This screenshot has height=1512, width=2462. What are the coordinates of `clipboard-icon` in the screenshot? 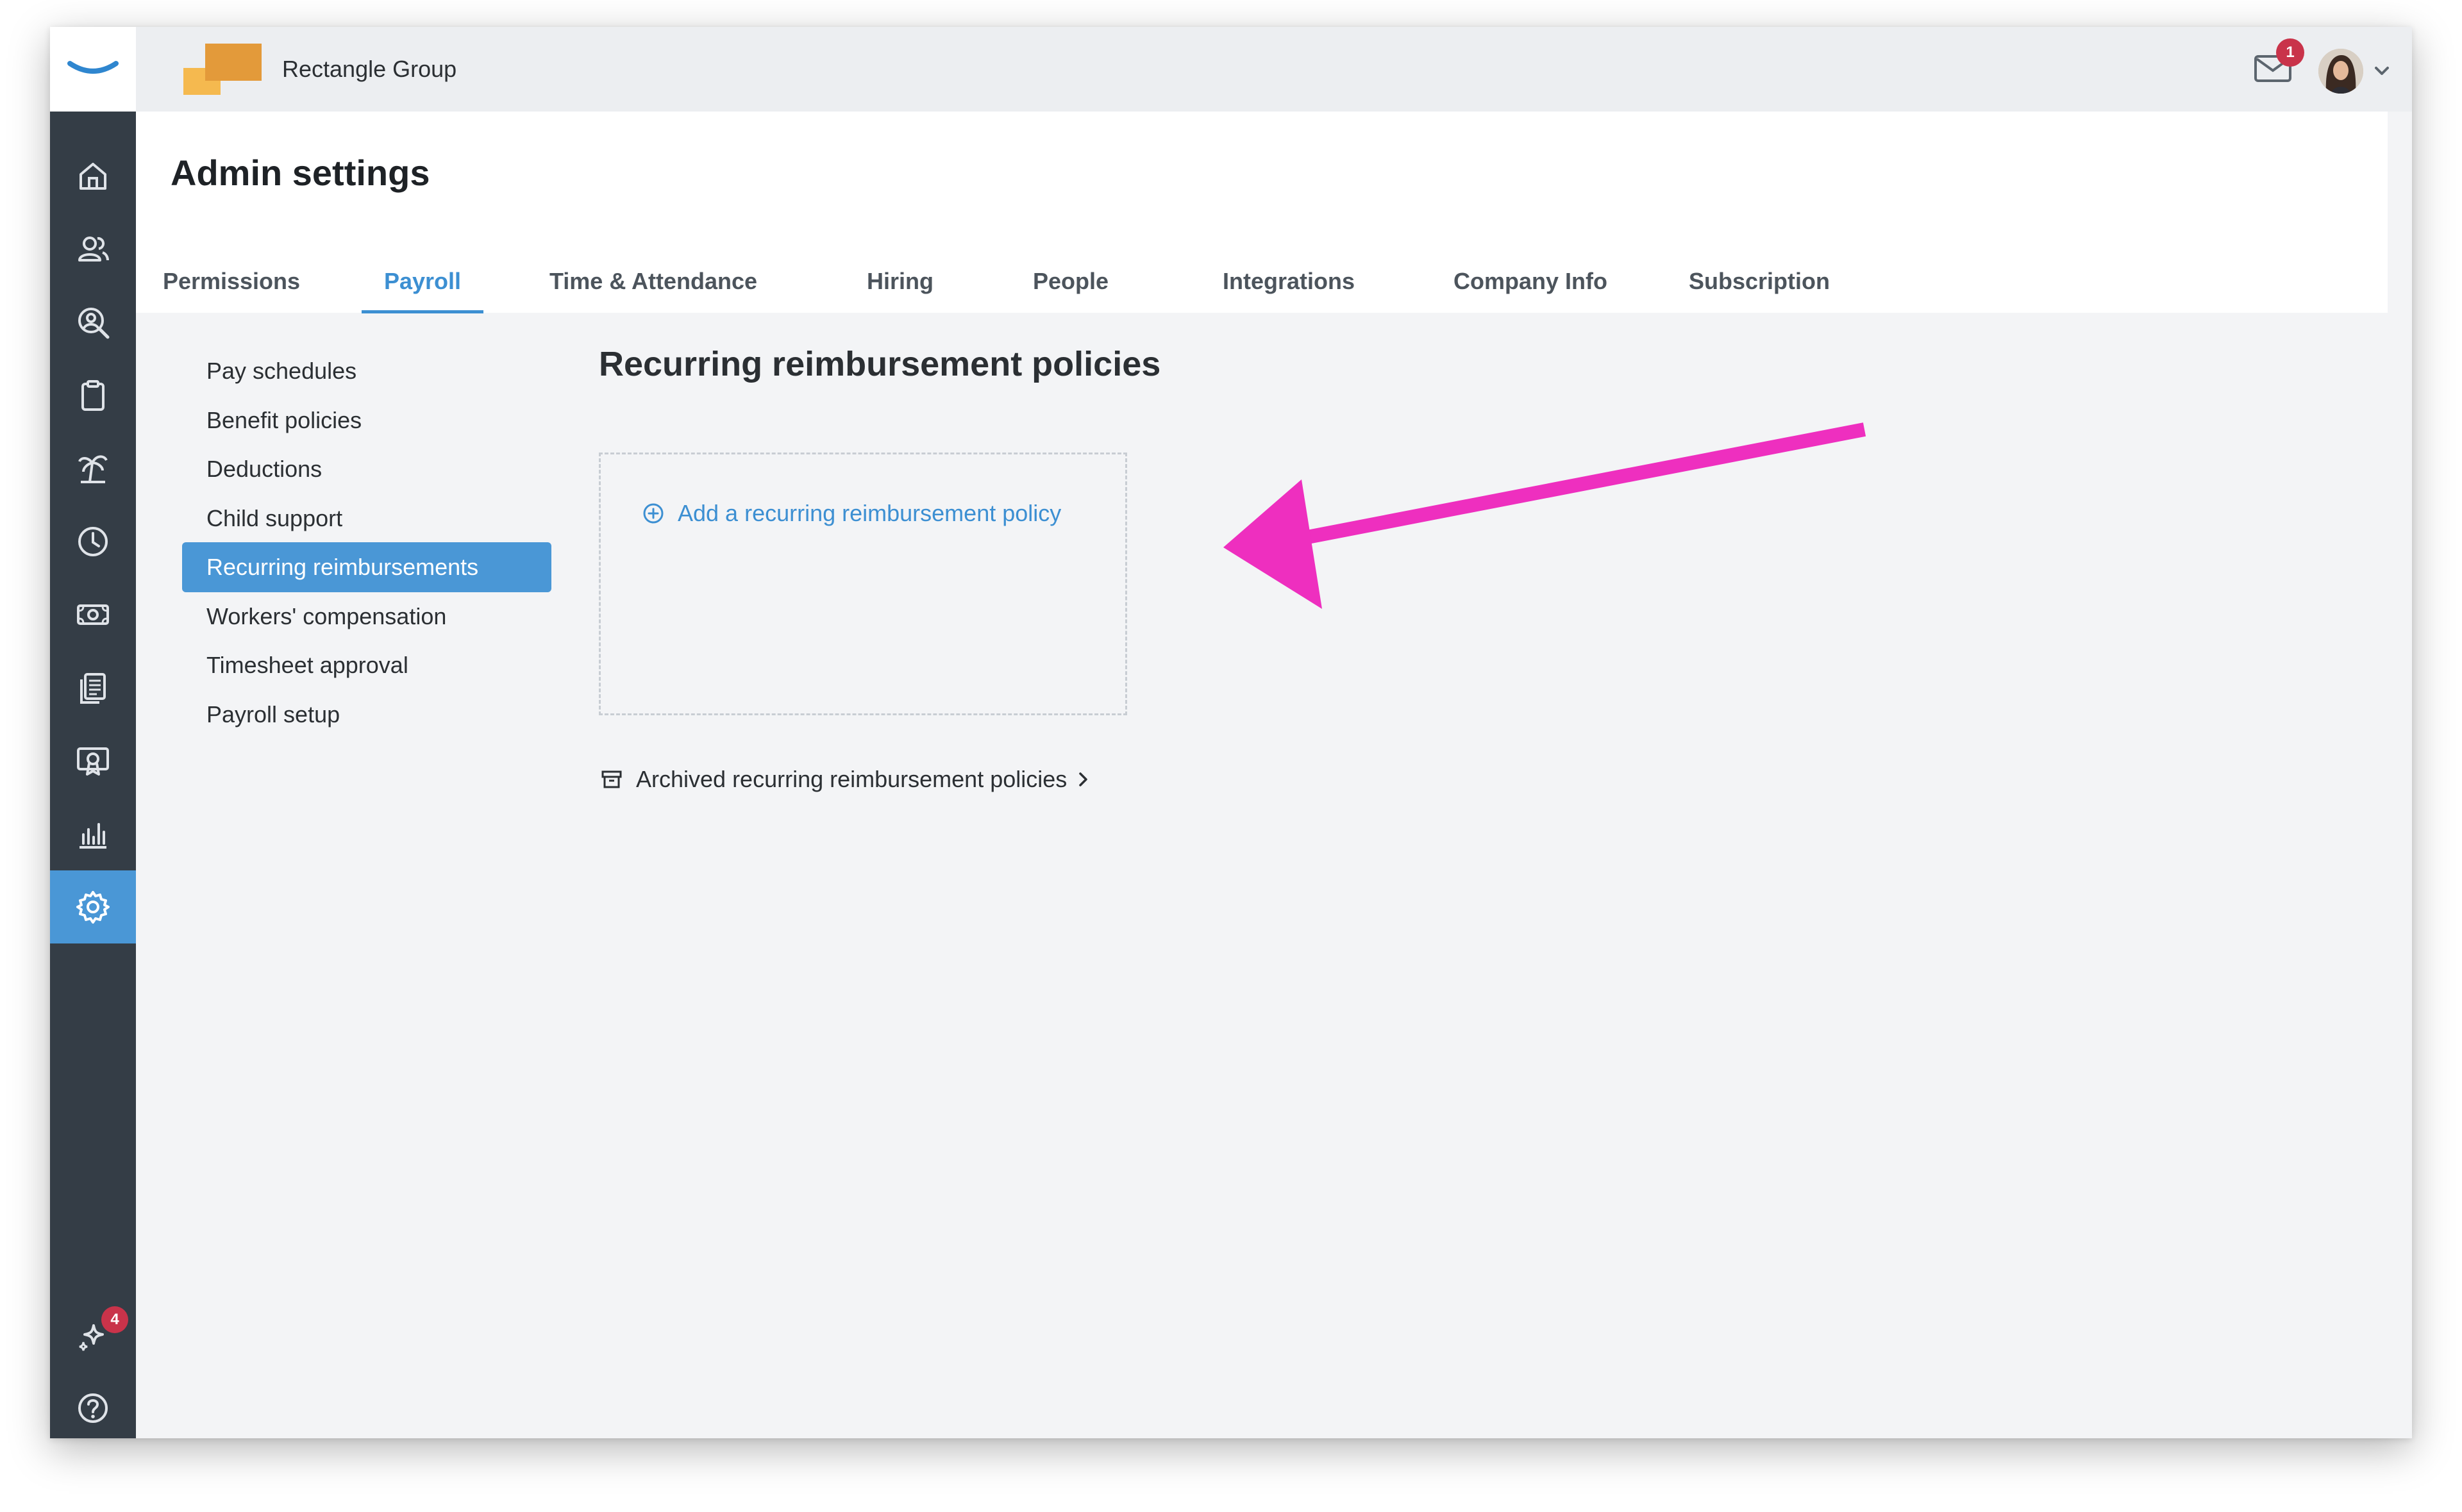 It's located at (93, 396).